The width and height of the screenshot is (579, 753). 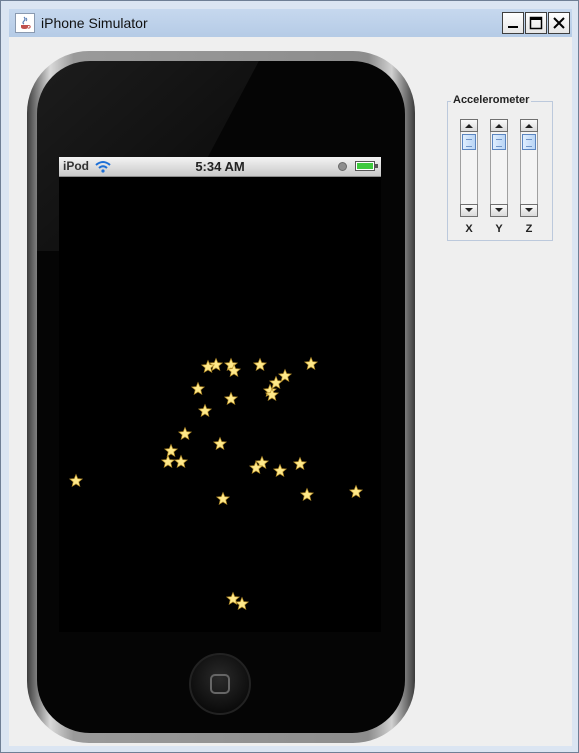 I want to click on maximize-button, so click(x=536, y=23).